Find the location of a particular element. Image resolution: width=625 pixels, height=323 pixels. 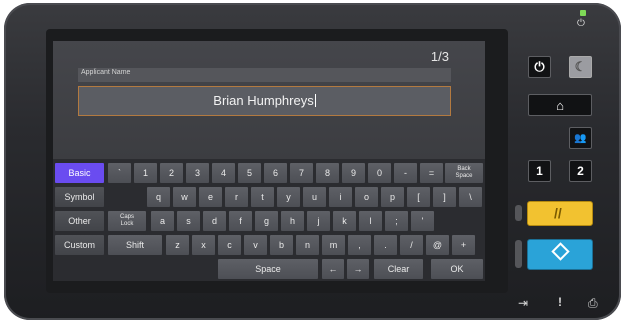

key-1-row4: x is located at coordinates (203, 245).